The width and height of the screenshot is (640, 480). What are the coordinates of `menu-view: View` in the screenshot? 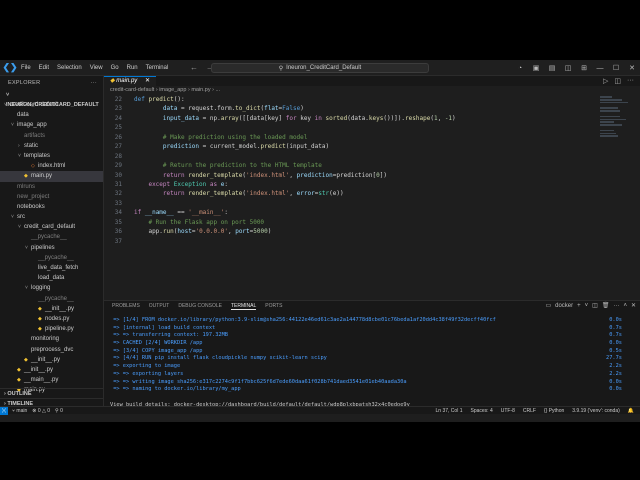 It's located at (96, 68).